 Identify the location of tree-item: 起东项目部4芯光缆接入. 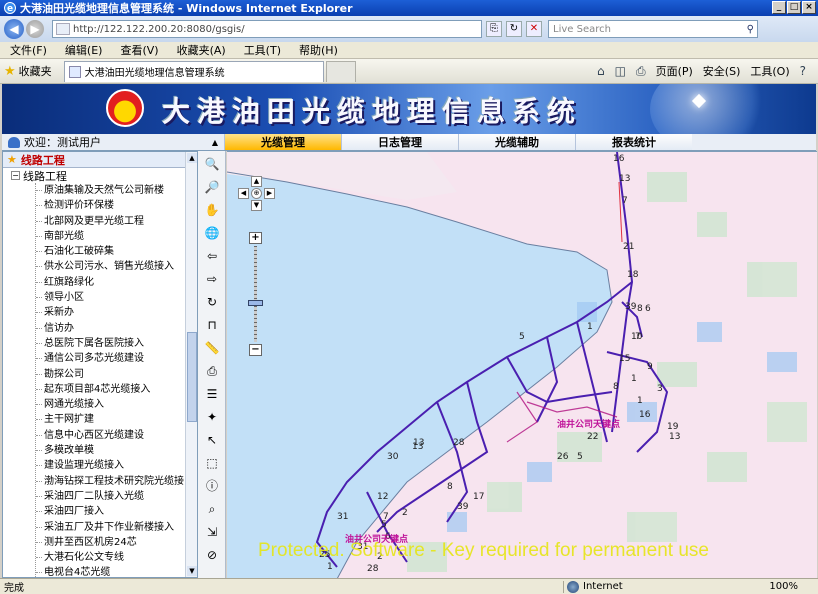
(116, 389).